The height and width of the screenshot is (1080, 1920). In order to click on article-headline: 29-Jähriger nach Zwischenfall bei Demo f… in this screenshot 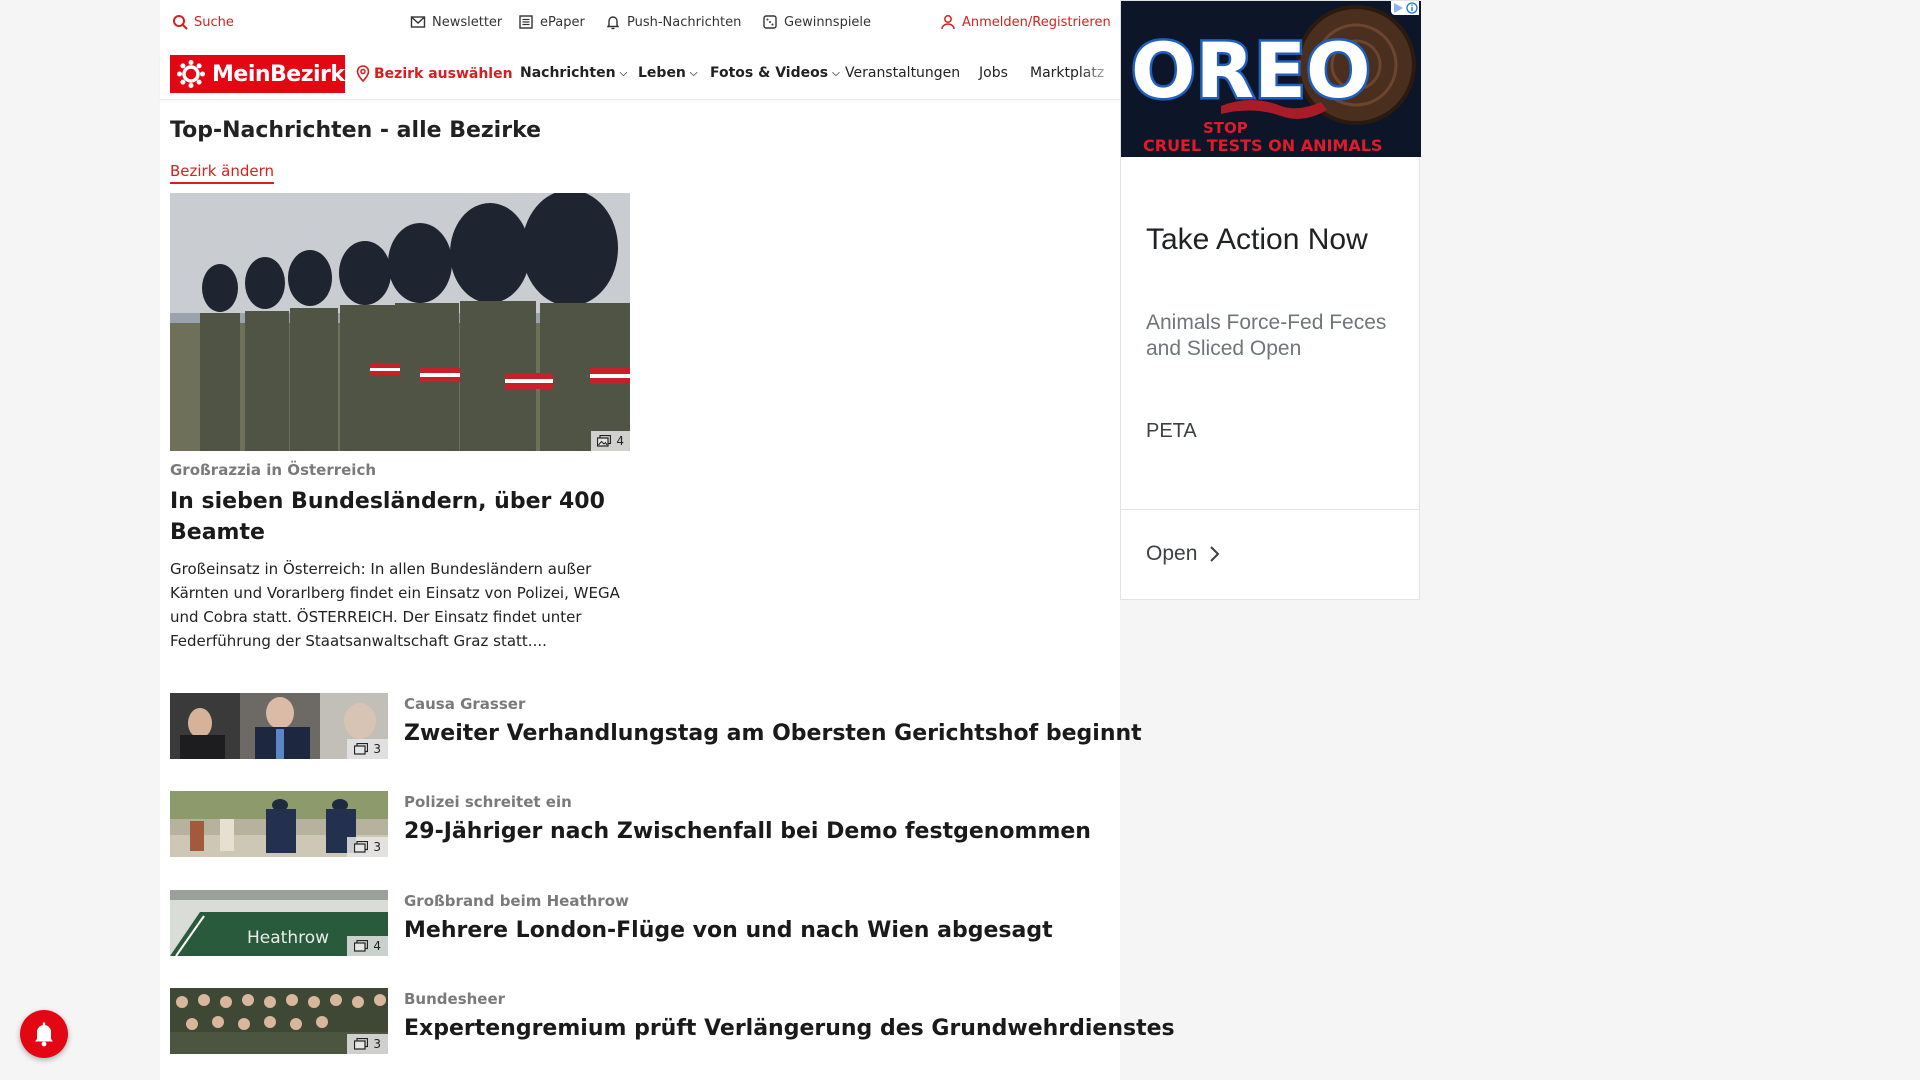, I will do `click(747, 831)`.